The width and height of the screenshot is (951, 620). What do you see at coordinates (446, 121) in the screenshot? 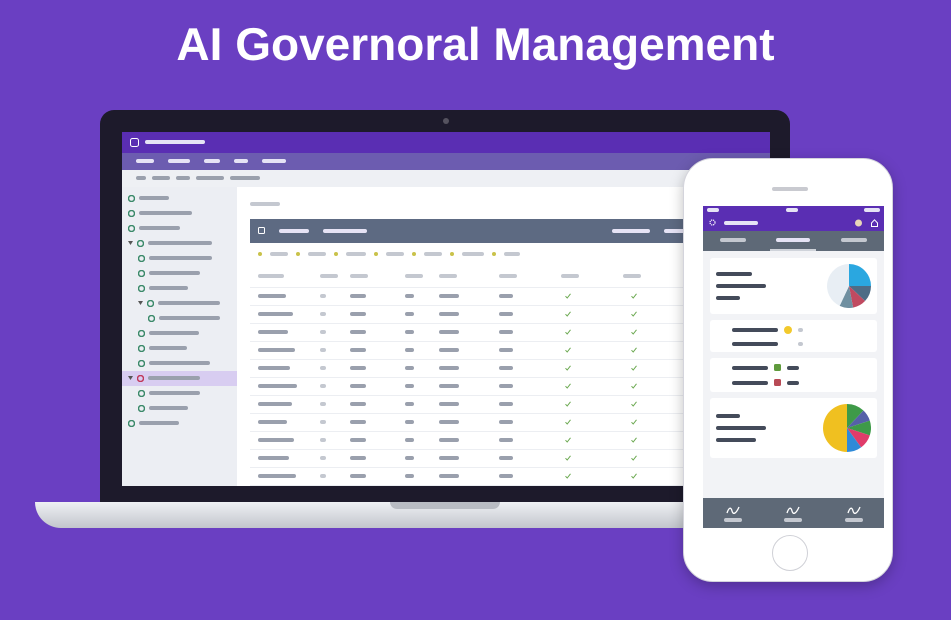
I see `camera-dot` at bounding box center [446, 121].